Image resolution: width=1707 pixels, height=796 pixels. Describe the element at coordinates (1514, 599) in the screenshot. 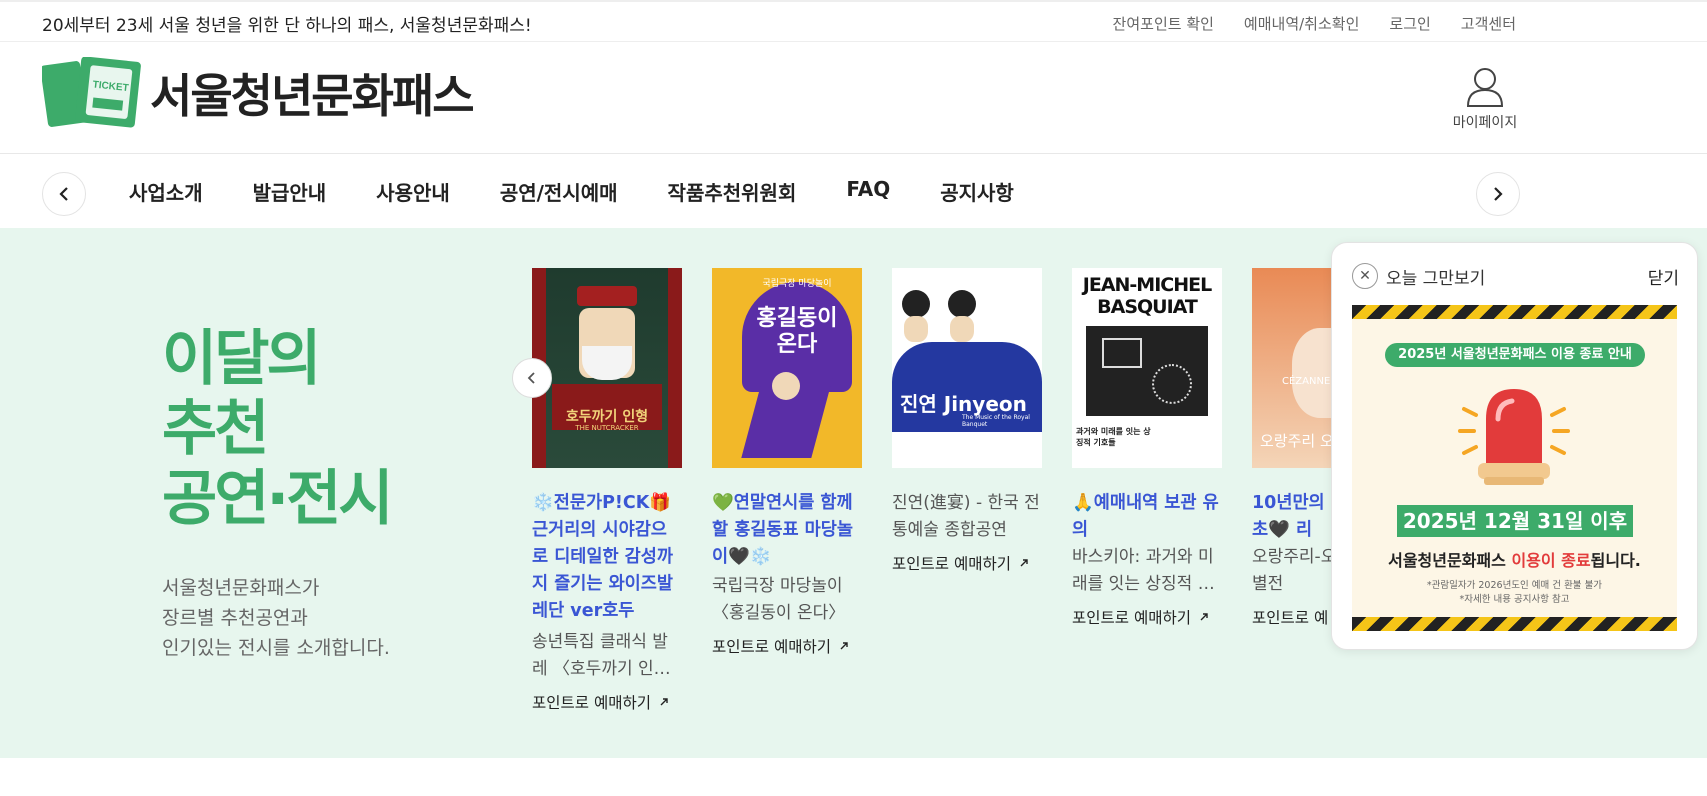

I see `notice-ref-note: *자세한 내용 공지사항 참고` at that location.